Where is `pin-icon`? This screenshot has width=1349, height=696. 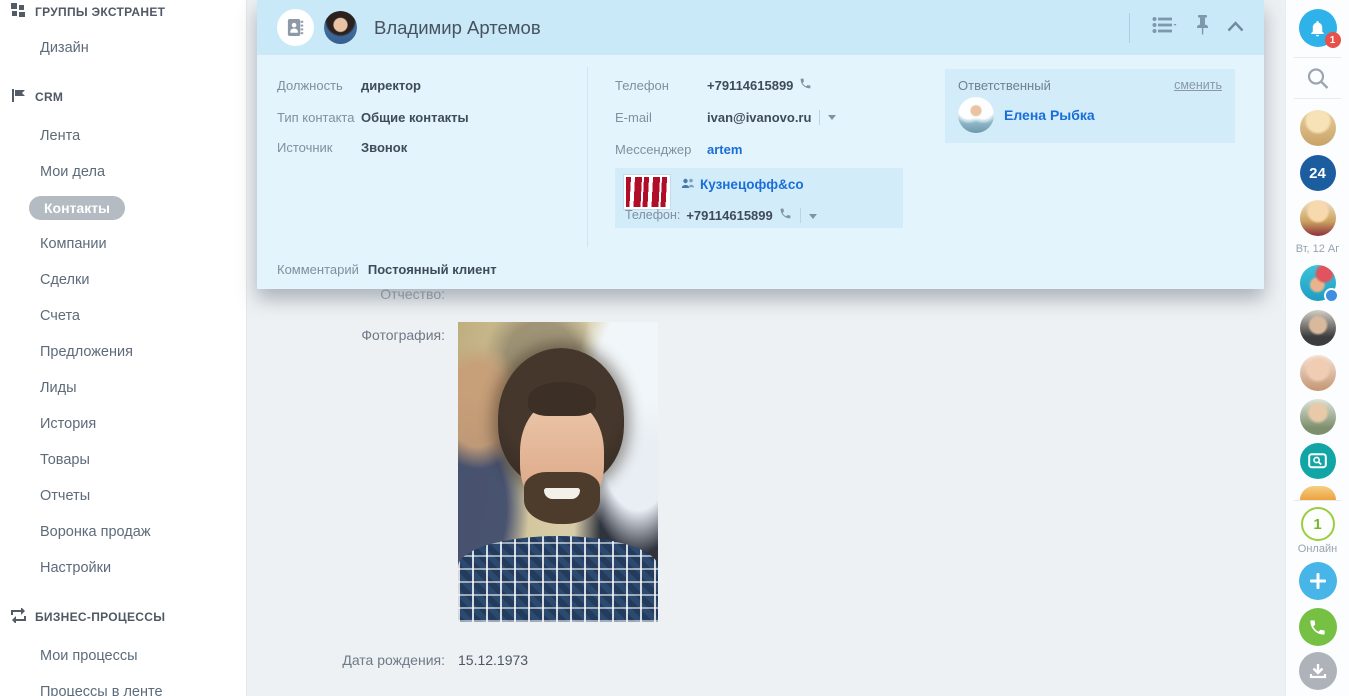
pin-icon is located at coordinates (1202, 27).